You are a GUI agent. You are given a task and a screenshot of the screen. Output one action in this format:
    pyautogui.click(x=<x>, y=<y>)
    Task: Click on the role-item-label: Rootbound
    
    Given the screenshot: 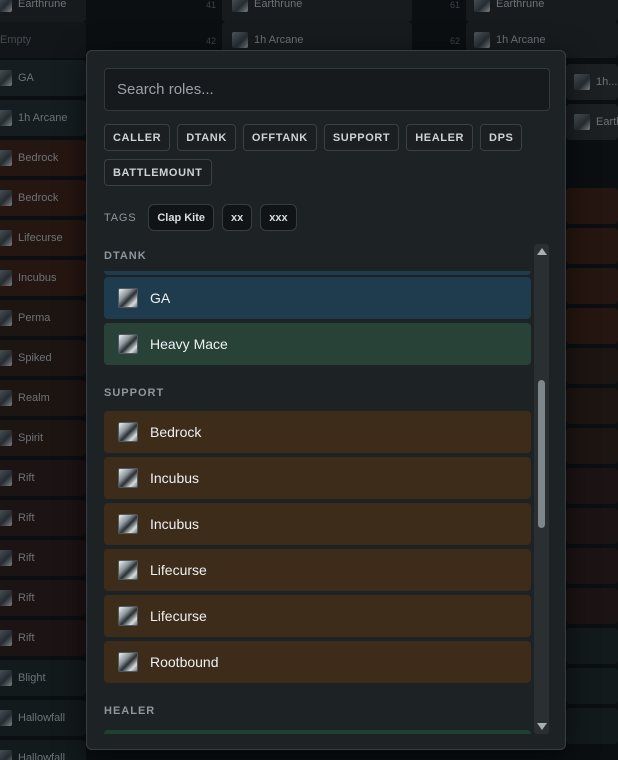 What is the action you would take?
    pyautogui.click(x=184, y=662)
    